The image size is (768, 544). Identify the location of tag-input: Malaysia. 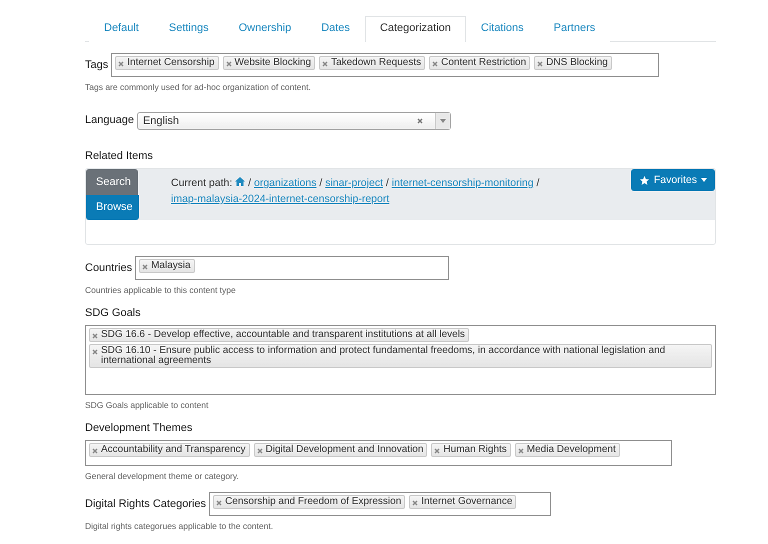
(292, 268).